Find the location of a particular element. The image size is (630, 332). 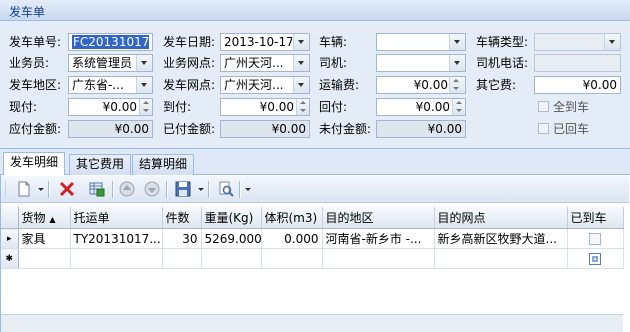

horizontal-scrollbar is located at coordinates (312, 323).